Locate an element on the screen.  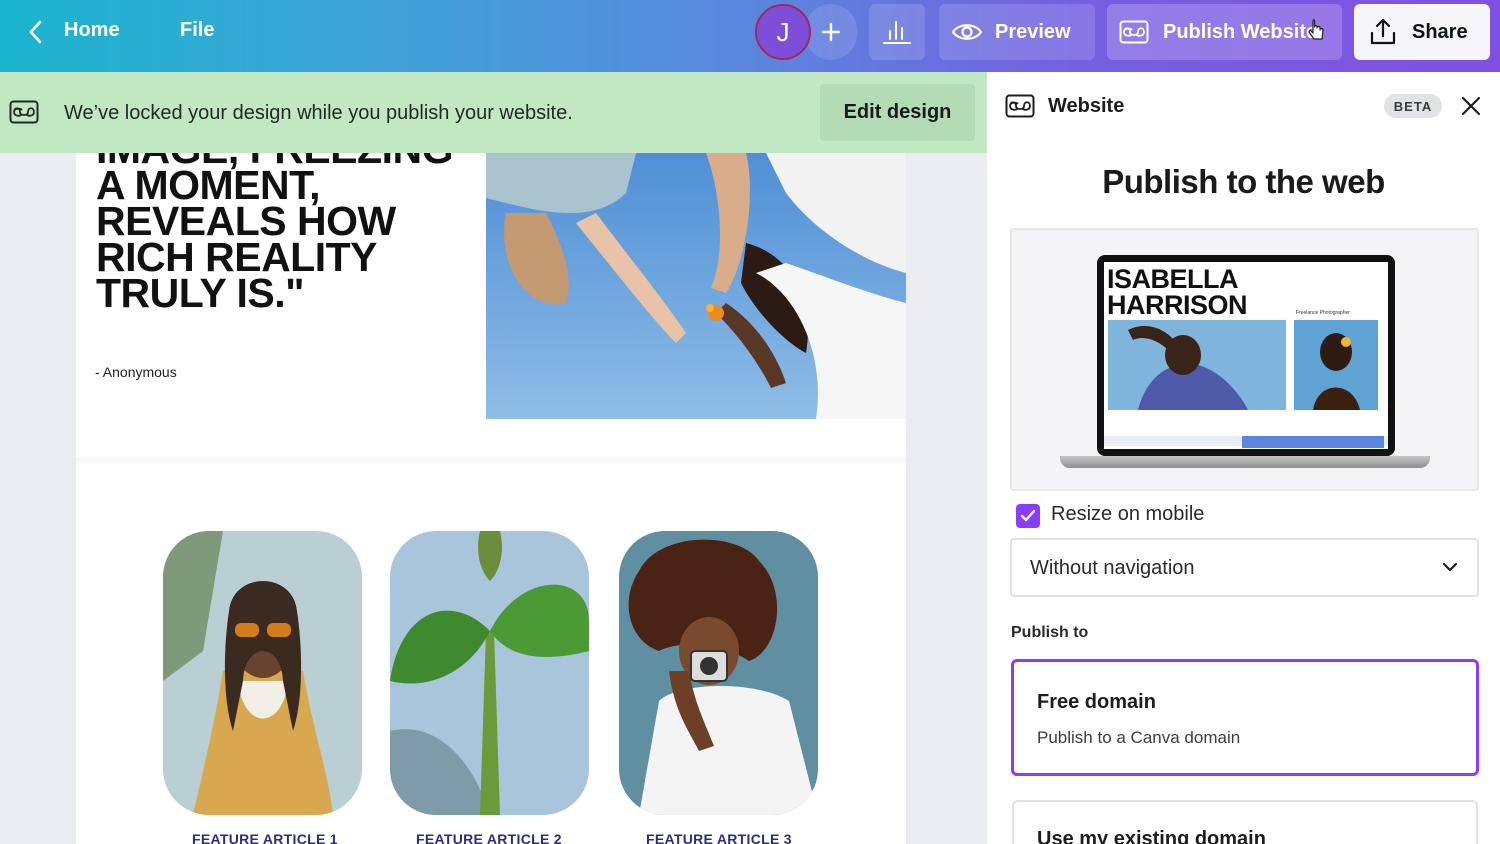
feature-title-1: FEATURE ARTICLE 1 is located at coordinates (265, 837).